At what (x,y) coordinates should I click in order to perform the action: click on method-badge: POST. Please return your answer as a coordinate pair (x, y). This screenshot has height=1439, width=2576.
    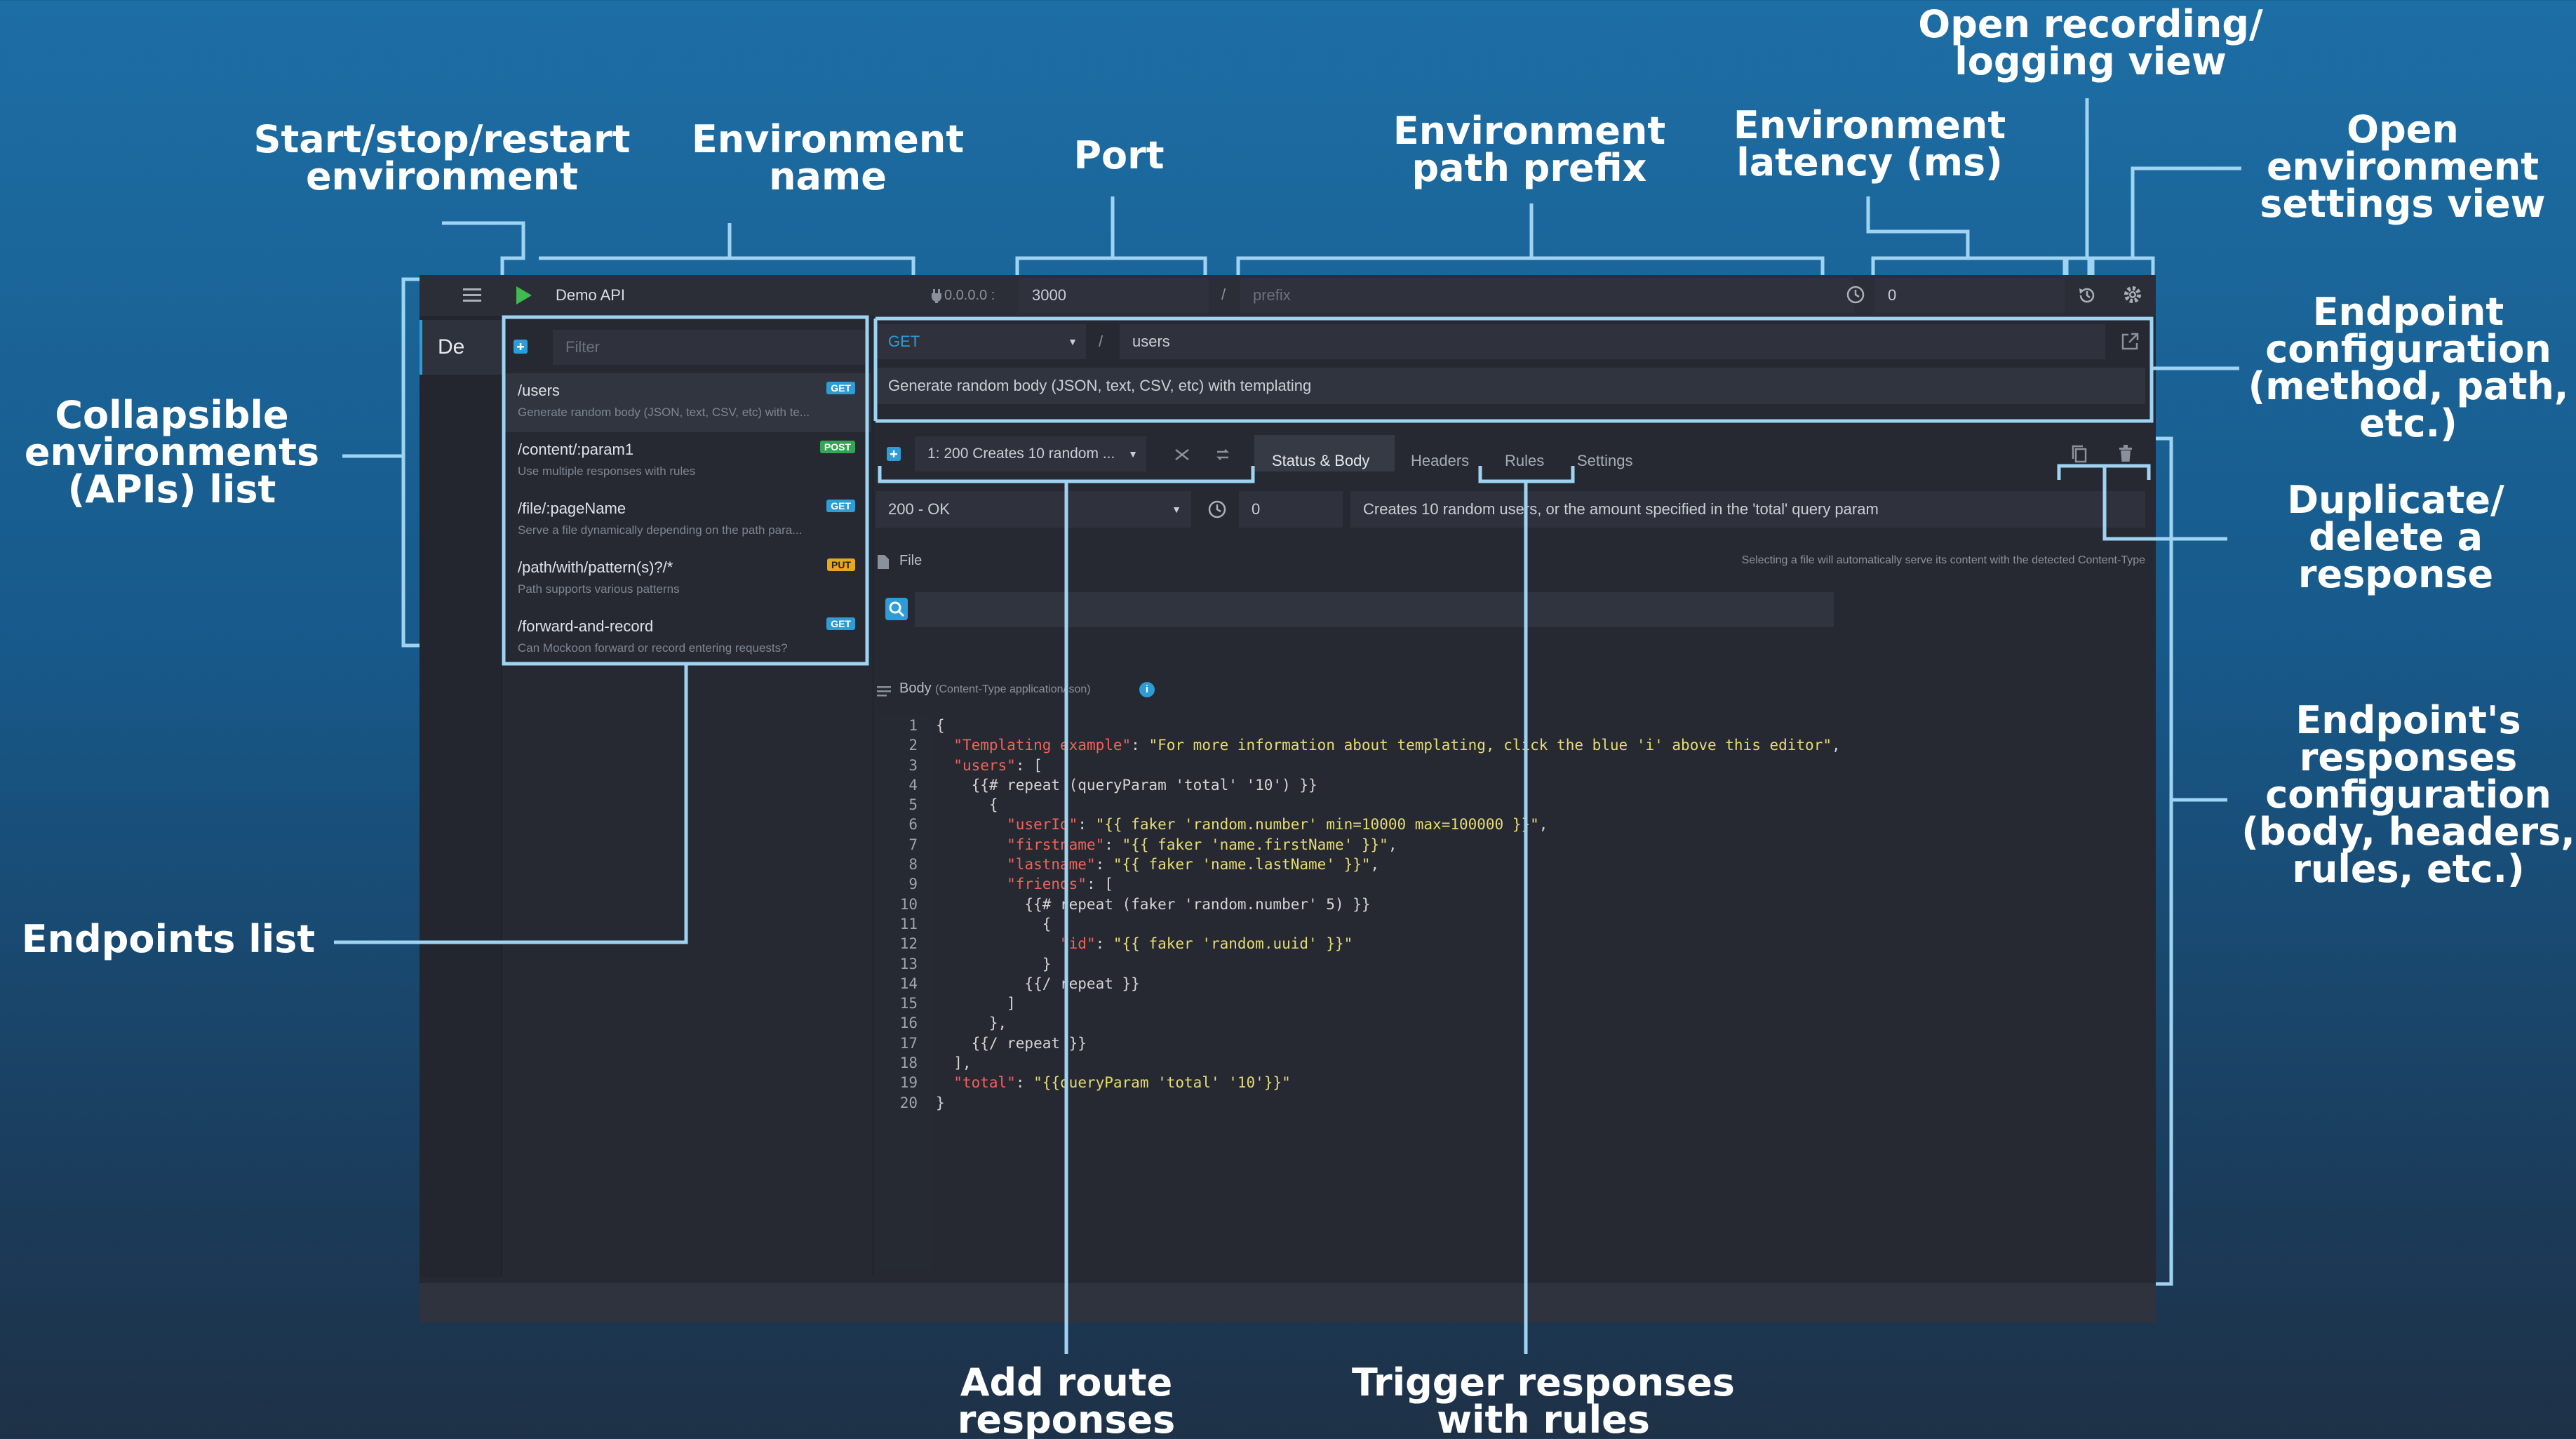
    Looking at the image, I should click on (837, 447).